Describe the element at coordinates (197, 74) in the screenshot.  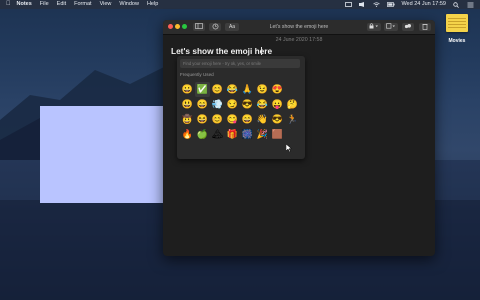
I see `emoji-section-heading: Frequently Used` at that location.